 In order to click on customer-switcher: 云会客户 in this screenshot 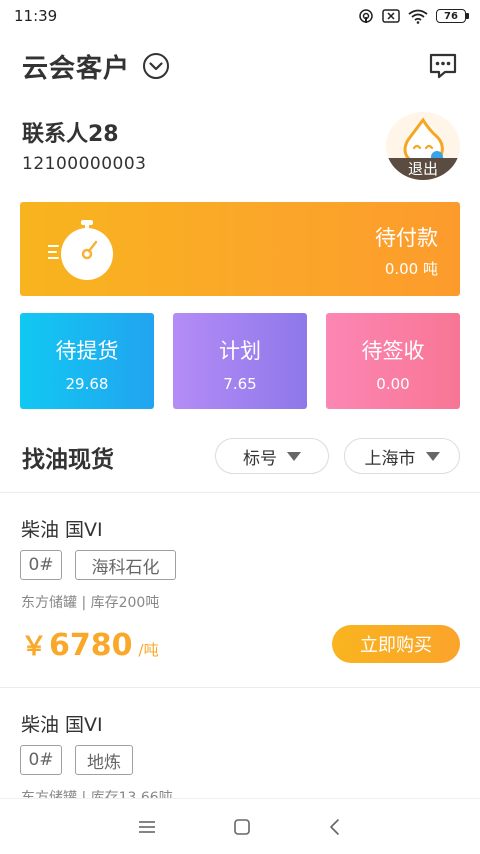, I will do `click(96, 66)`.